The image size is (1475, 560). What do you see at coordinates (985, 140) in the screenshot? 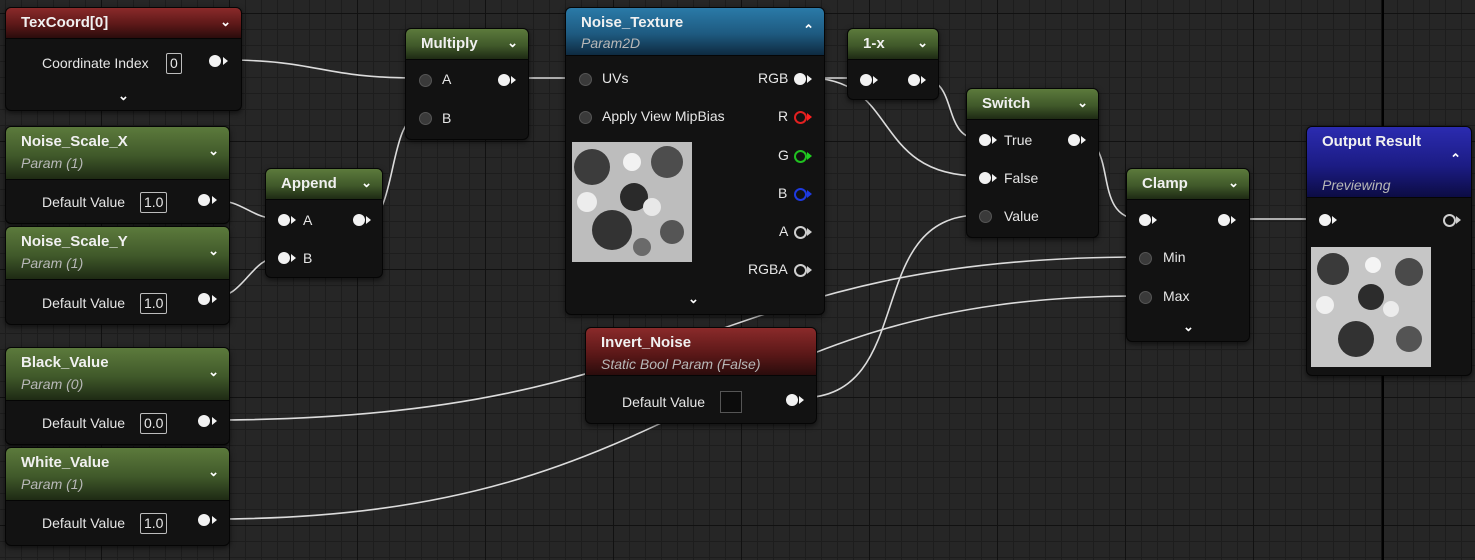
I see `input-pin-true` at bounding box center [985, 140].